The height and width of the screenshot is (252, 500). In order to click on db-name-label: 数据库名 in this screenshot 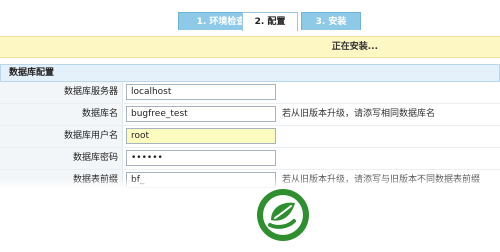, I will do `click(61, 114)`.